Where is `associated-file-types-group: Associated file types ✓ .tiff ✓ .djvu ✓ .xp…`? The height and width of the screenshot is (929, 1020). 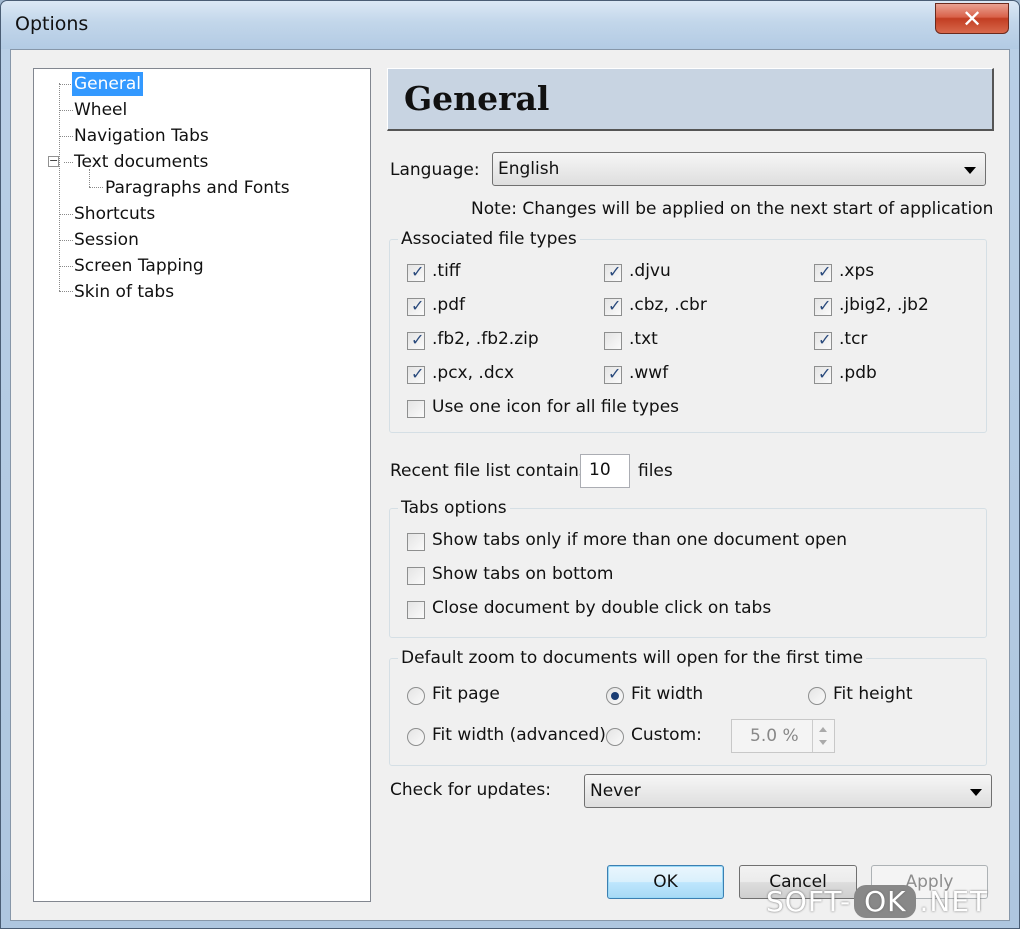
associated-file-types-group: Associated file types ✓ .tiff ✓ .djvu ✓ .xp… is located at coordinates (688, 331).